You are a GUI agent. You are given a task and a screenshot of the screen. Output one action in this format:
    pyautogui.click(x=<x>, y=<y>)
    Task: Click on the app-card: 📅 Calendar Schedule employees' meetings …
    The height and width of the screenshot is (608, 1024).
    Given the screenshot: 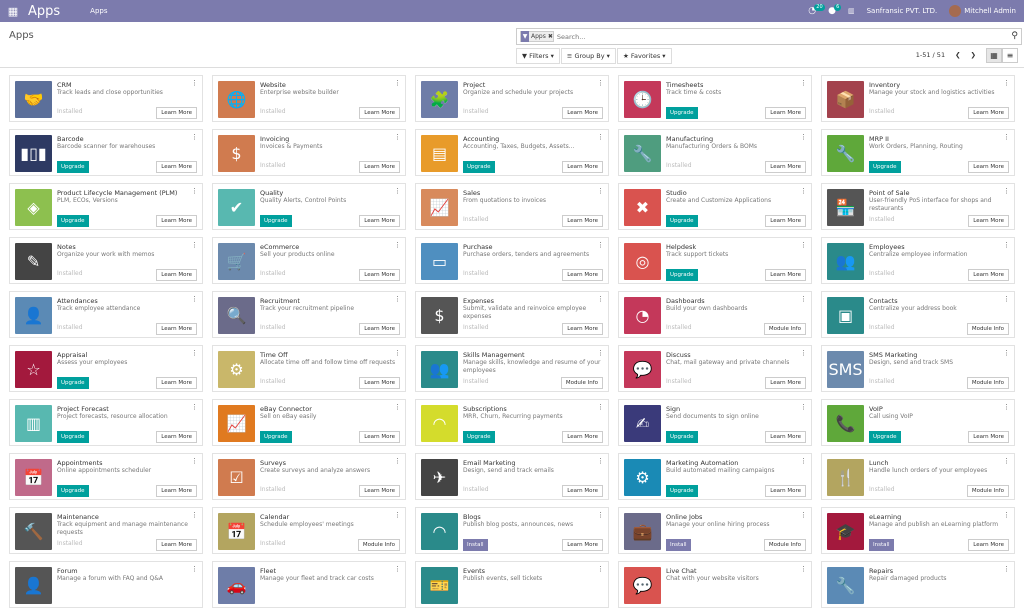 What is the action you would take?
    pyautogui.click(x=309, y=530)
    